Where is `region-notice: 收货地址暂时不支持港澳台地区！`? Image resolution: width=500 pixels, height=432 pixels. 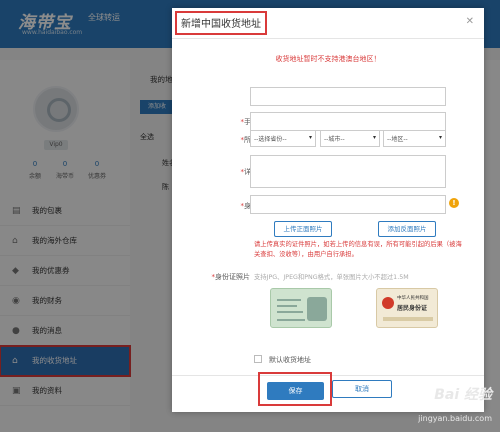
region-notice: 收货地址暂时不支持港澳台地区！ is located at coordinates (328, 59).